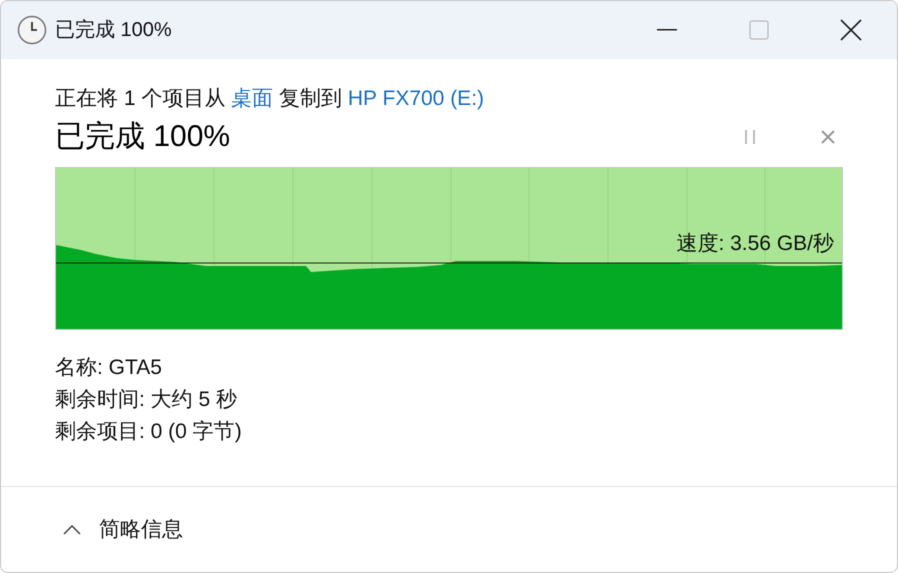  What do you see at coordinates (667, 30) in the screenshot?
I see `minimize-icon` at bounding box center [667, 30].